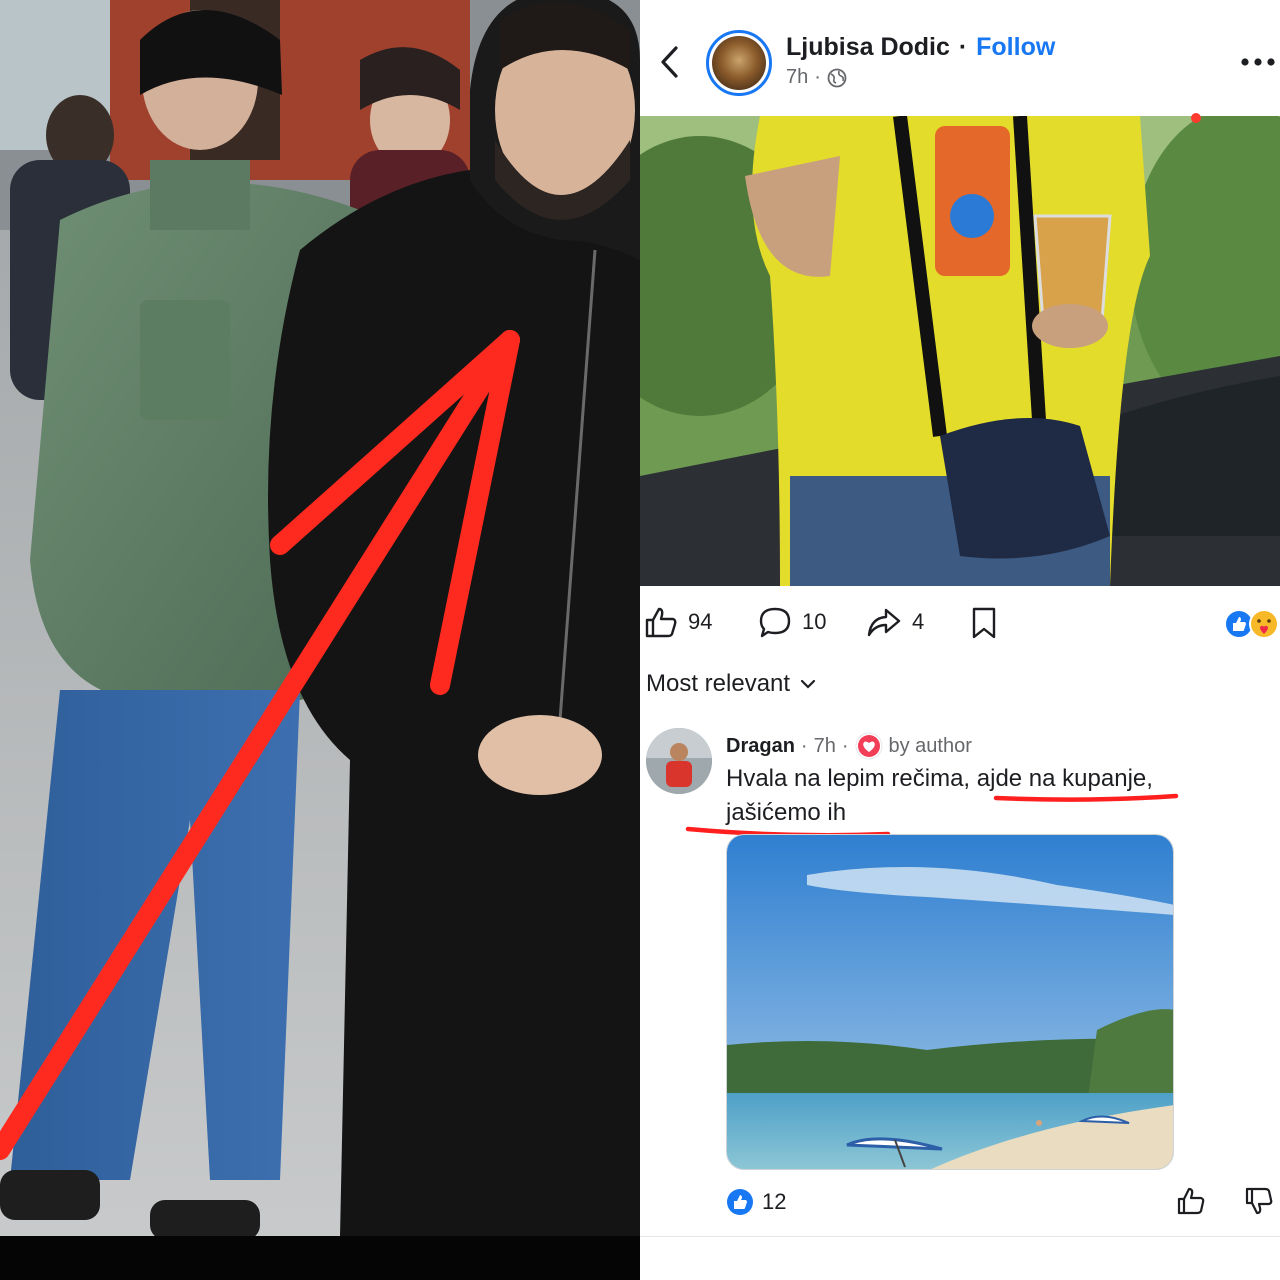  I want to click on heart-icon, so click(868, 746).